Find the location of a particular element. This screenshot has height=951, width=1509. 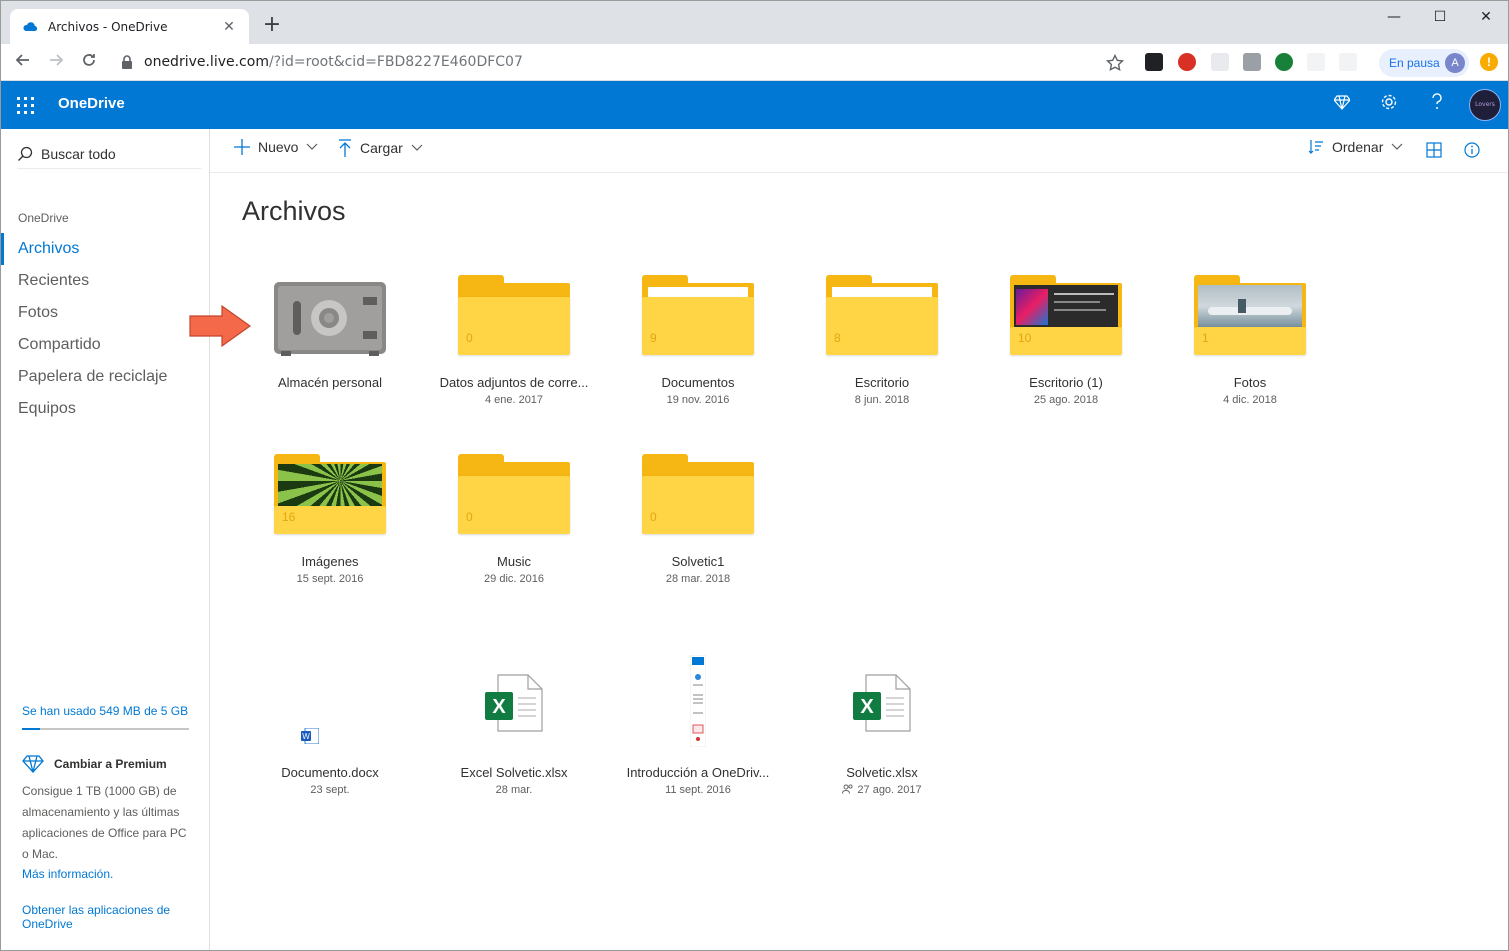

folder-icon: 8 is located at coordinates (882, 315).